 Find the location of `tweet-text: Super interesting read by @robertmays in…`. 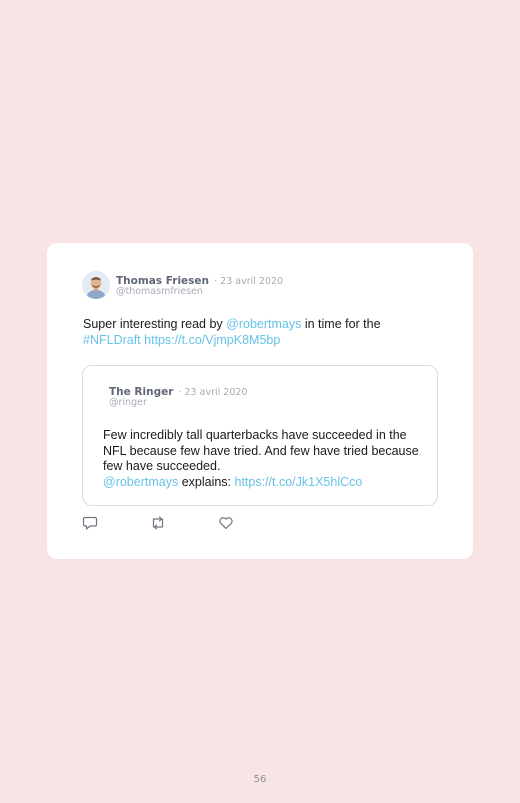

tweet-text: Super interesting read by @robertmays in… is located at coordinates (263, 332).